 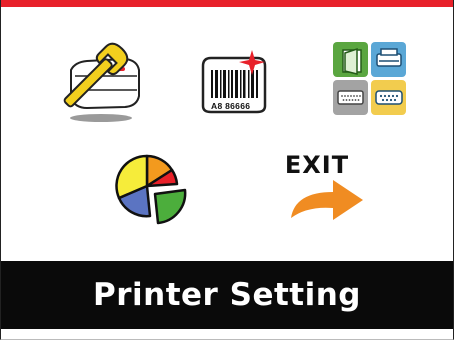 What do you see at coordinates (101, 82) in the screenshot?
I see `tools-icon` at bounding box center [101, 82].